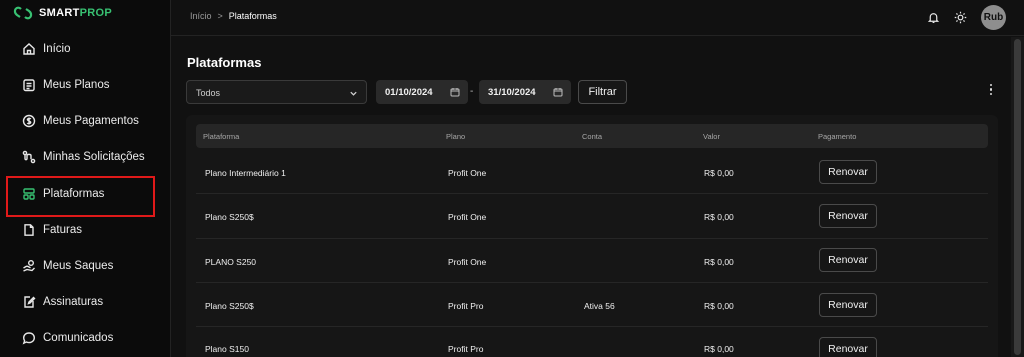 The height and width of the screenshot is (357, 1024). I want to click on sidebar-item-minhas-solicitacoes: Minhas Solicitações, so click(83, 157).